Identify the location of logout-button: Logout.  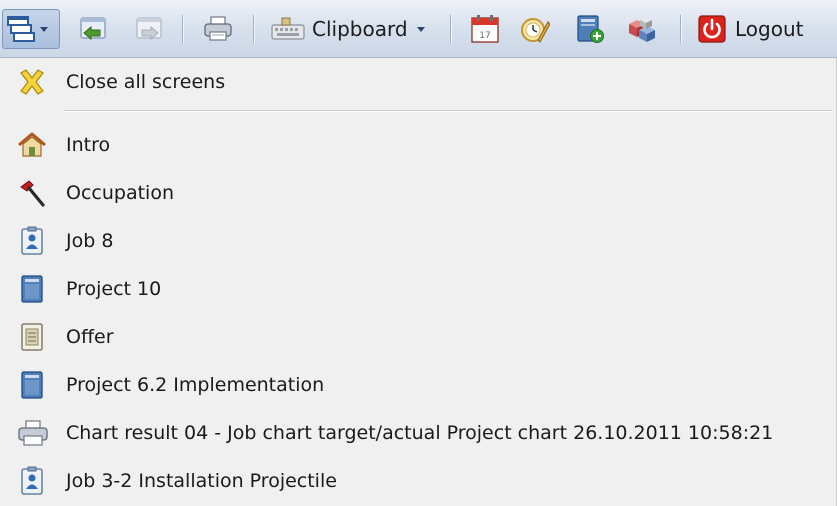
(750, 29).